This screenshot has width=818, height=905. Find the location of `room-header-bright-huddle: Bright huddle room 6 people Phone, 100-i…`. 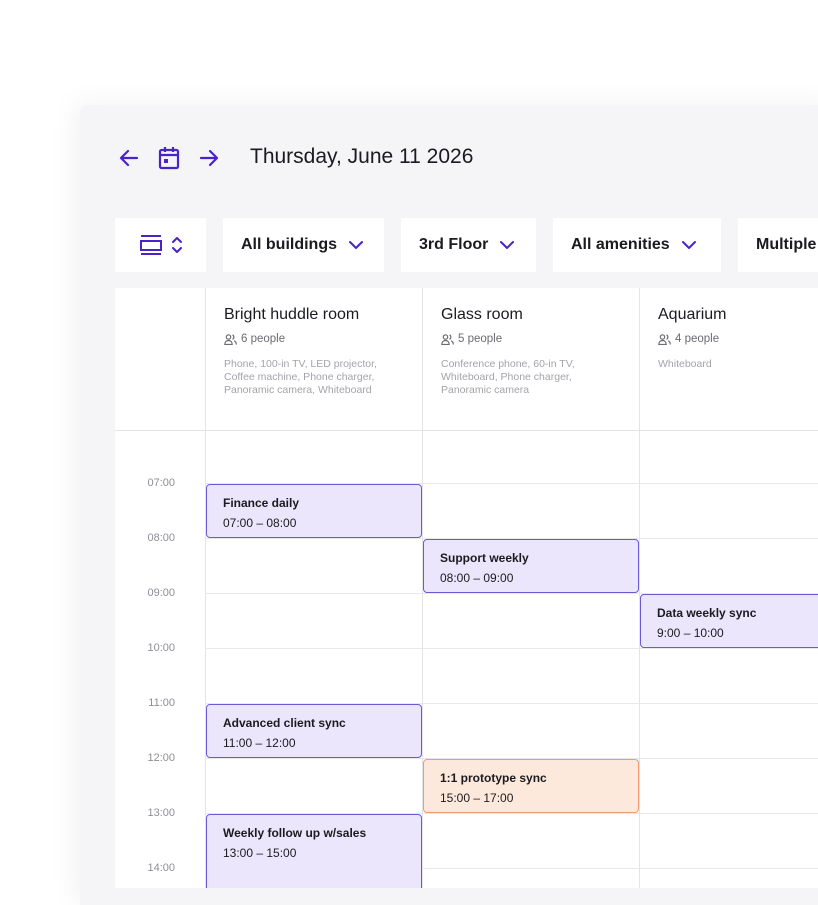

room-header-bright-huddle: Bright huddle room 6 people Phone, 100-i… is located at coordinates (313, 359).